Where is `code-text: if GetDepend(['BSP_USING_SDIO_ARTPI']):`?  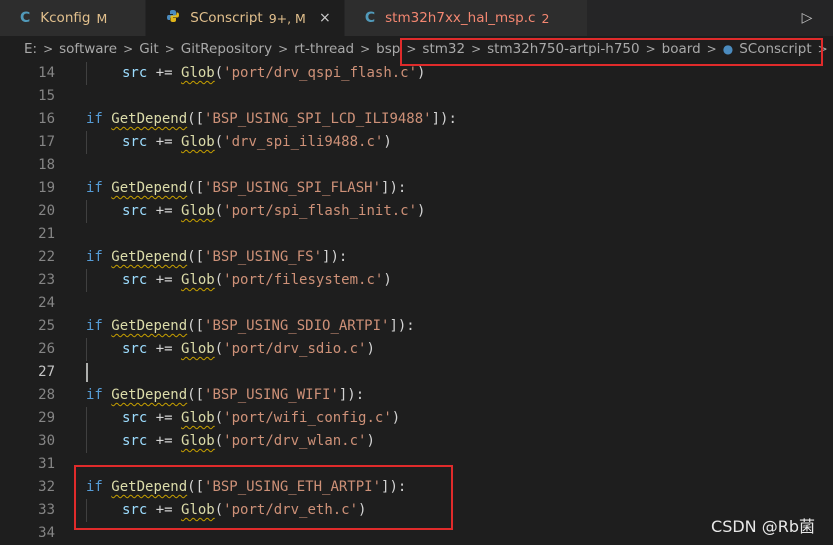 code-text: if GetDepend(['BSP_USING_SDIO_ARTPI']): is located at coordinates (250, 326).